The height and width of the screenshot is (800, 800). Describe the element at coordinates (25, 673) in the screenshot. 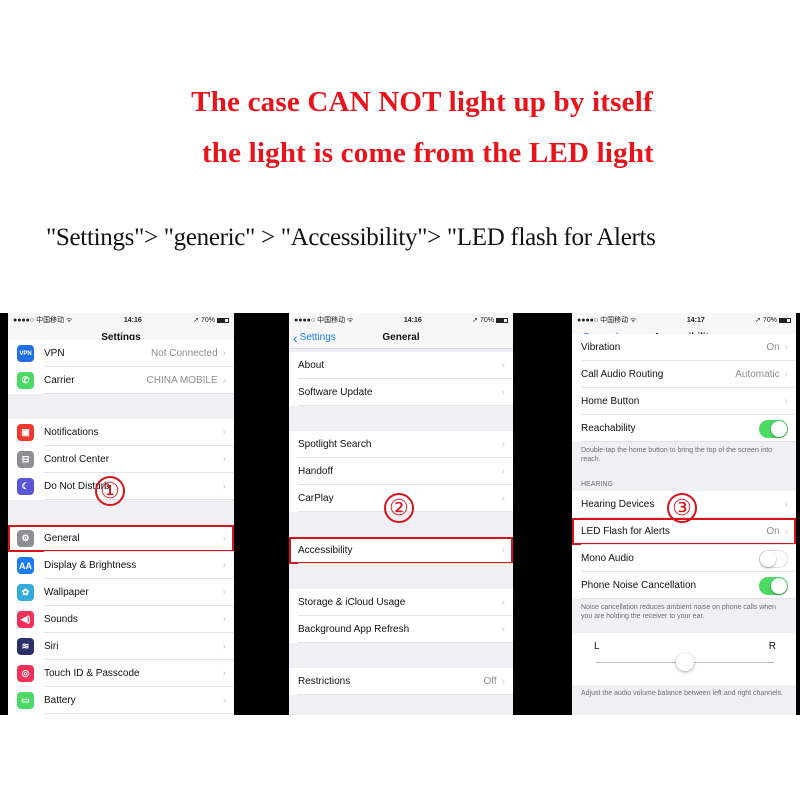

I see `fingerprint-icon: ◎` at that location.